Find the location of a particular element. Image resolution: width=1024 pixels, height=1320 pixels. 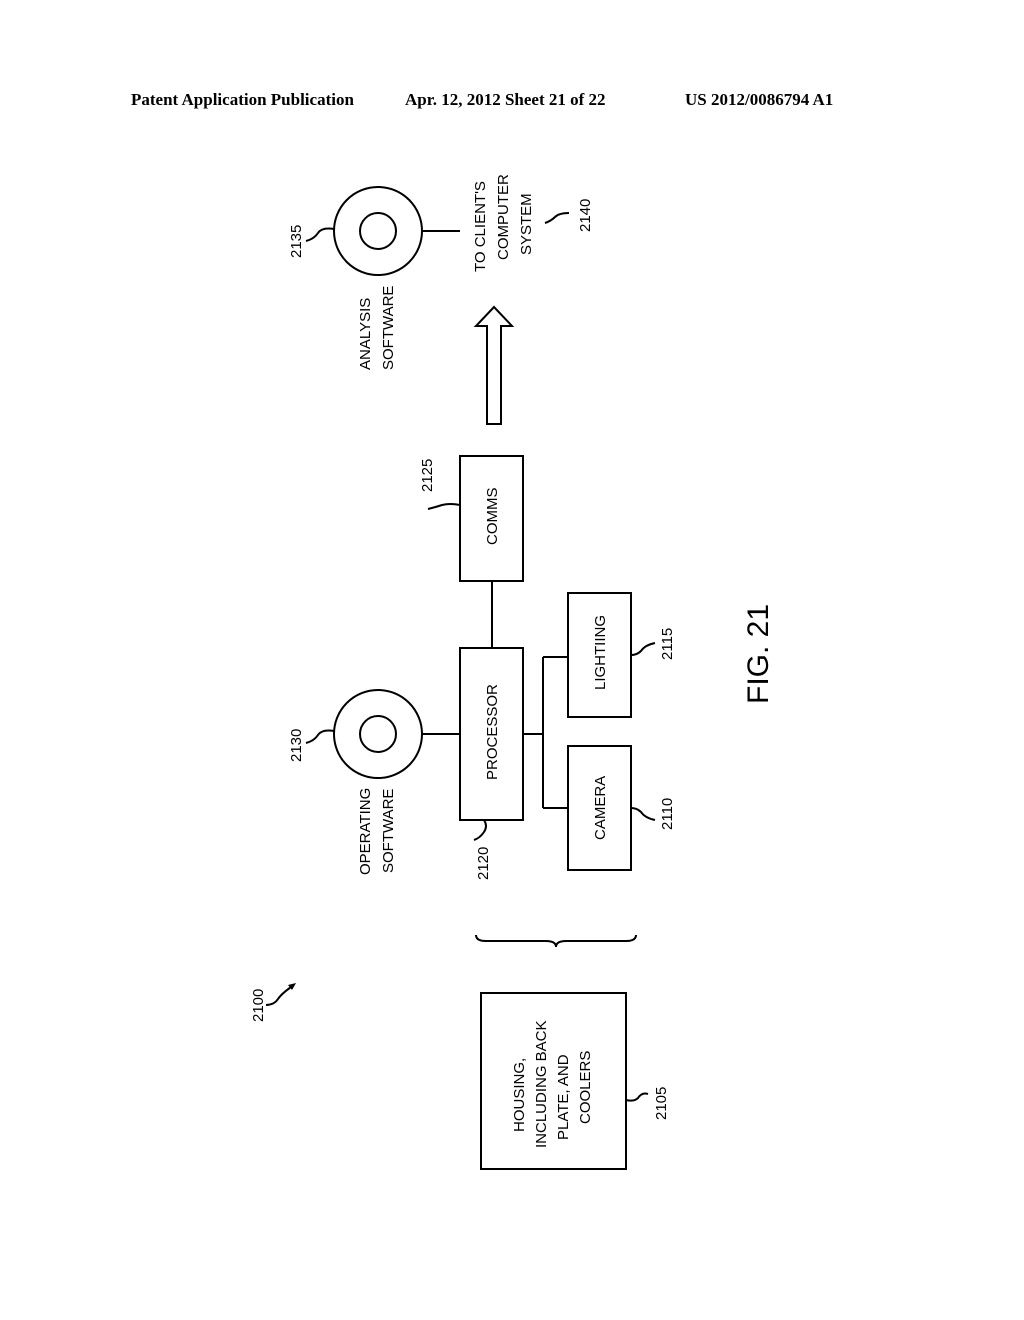

ref-2125: 2125 is located at coordinates (427, 475).